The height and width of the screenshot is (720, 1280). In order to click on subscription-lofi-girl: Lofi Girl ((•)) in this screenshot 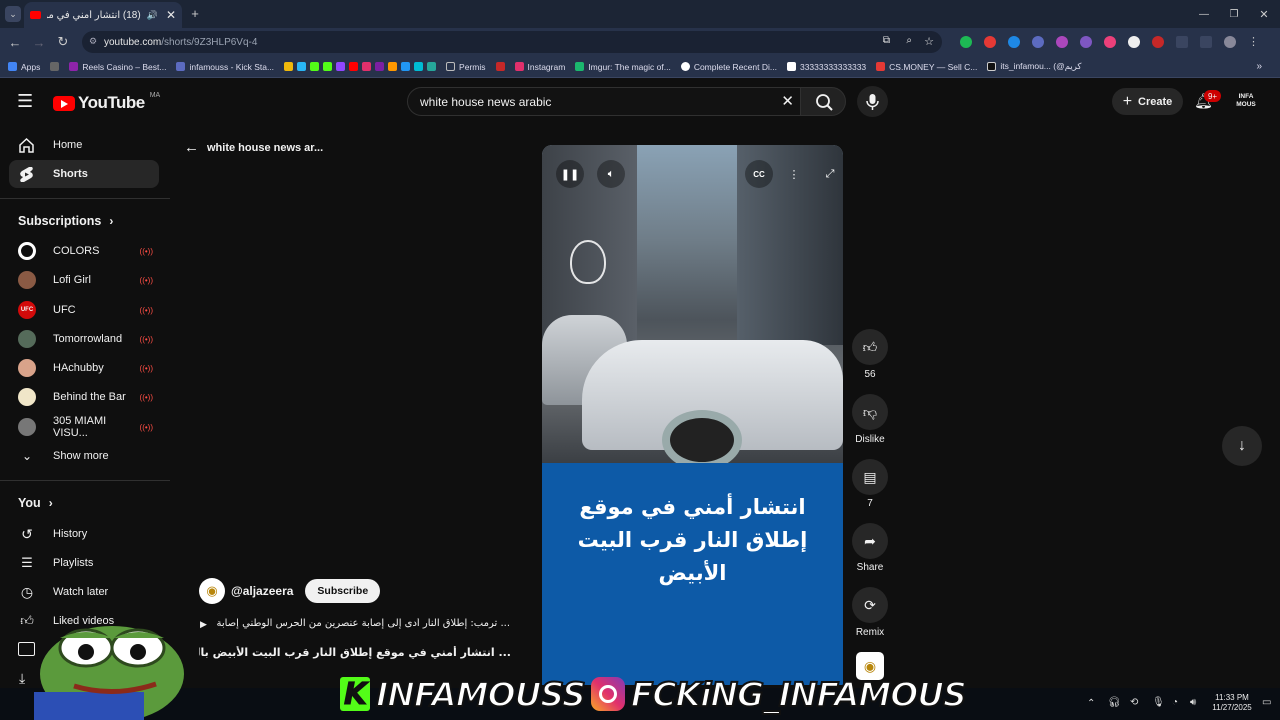, I will do `click(85, 280)`.